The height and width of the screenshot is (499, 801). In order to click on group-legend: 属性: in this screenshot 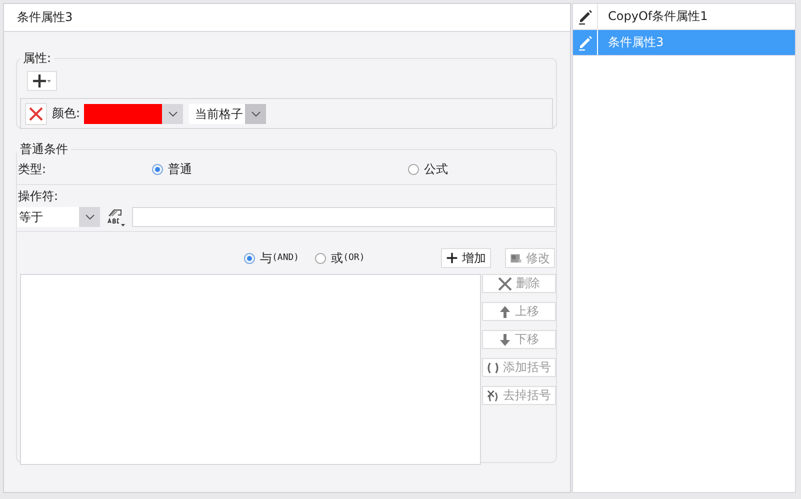, I will do `click(37, 58)`.